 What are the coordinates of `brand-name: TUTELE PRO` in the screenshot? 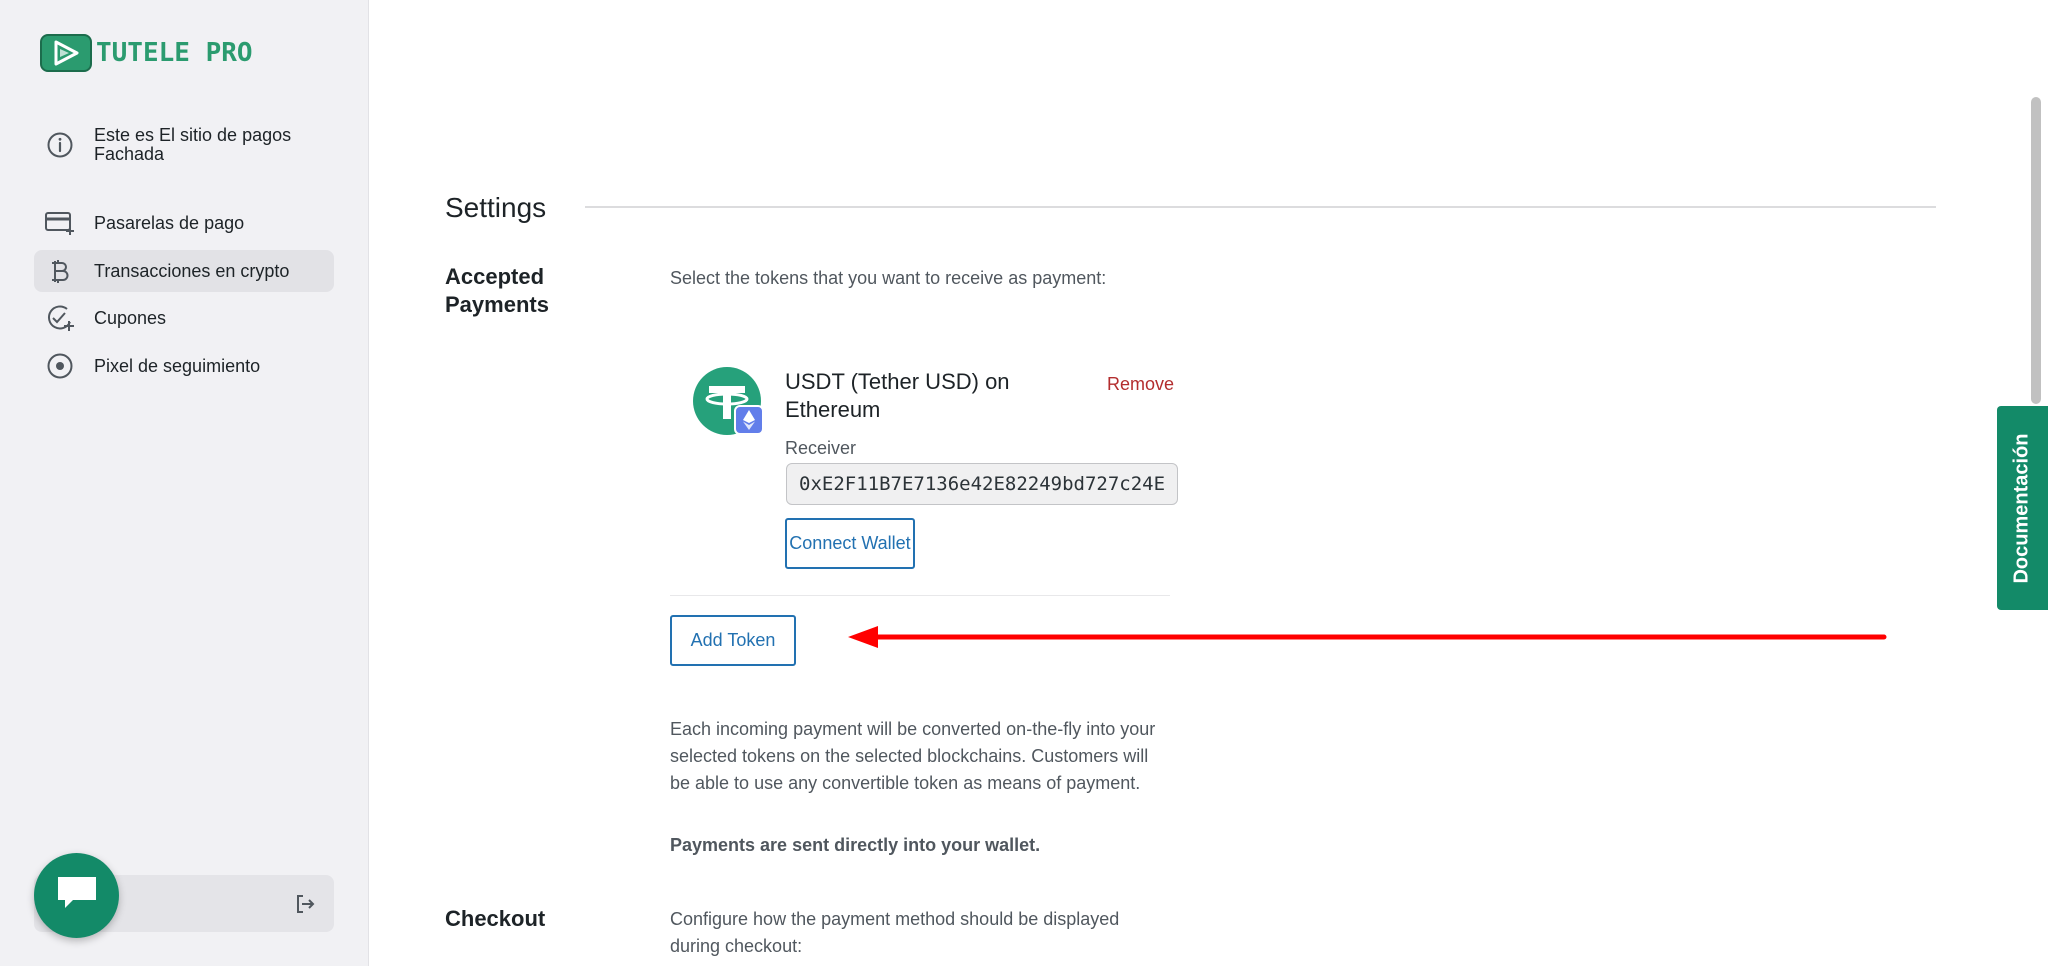 It's located at (174, 53).